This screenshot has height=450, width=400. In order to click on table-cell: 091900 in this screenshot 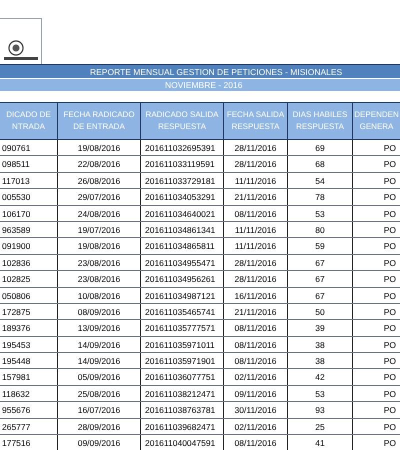, I will do `click(29, 246)`.